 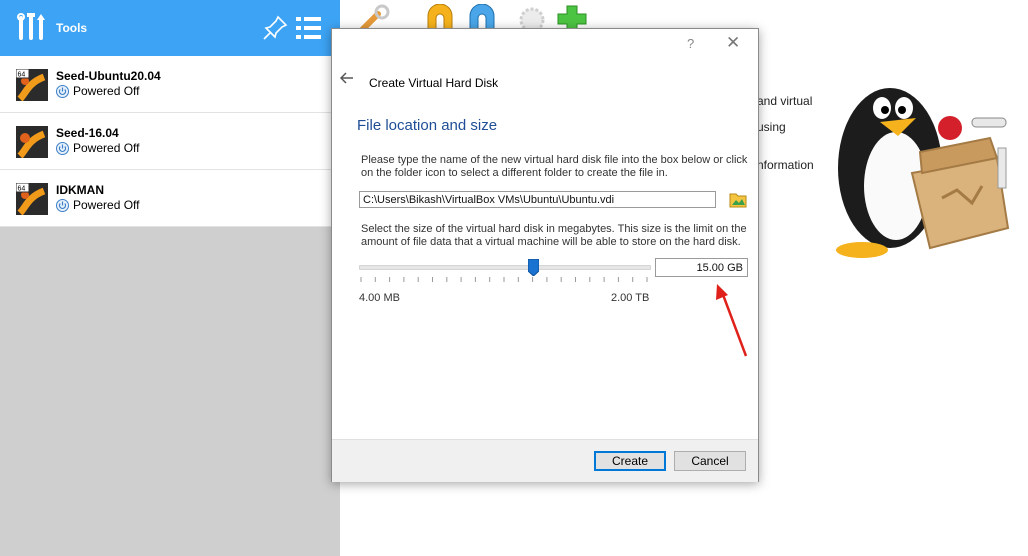 I want to click on ubuntu-os-icon, so click(x=32, y=142).